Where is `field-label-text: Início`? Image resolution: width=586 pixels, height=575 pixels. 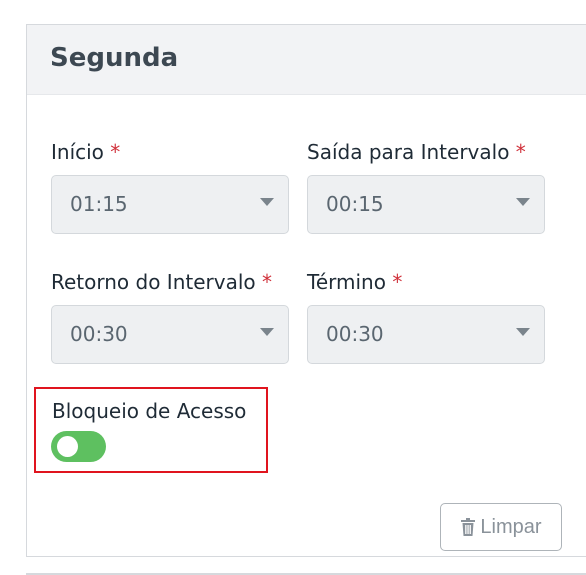 field-label-text: Início is located at coordinates (77, 152).